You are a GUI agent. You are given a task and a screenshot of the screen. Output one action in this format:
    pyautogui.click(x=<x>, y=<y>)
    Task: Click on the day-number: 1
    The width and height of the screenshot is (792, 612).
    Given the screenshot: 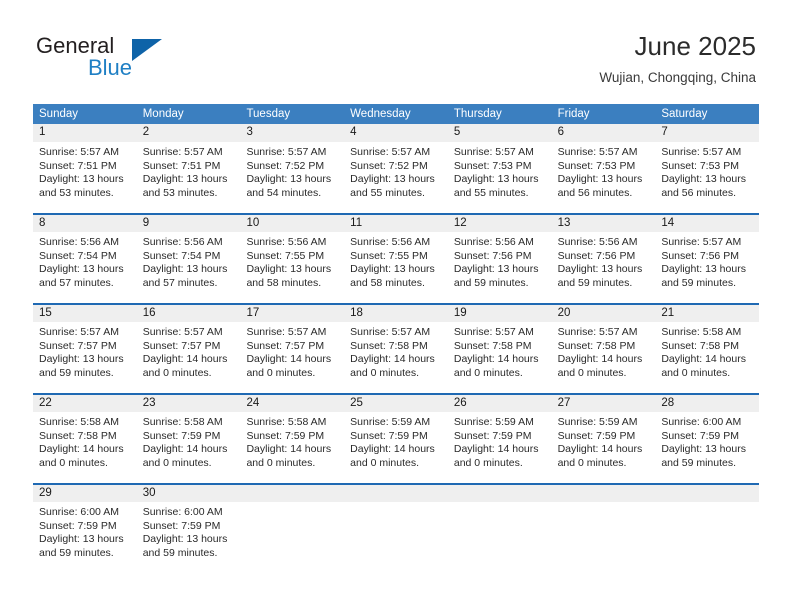 What is the action you would take?
    pyautogui.click(x=42, y=132)
    